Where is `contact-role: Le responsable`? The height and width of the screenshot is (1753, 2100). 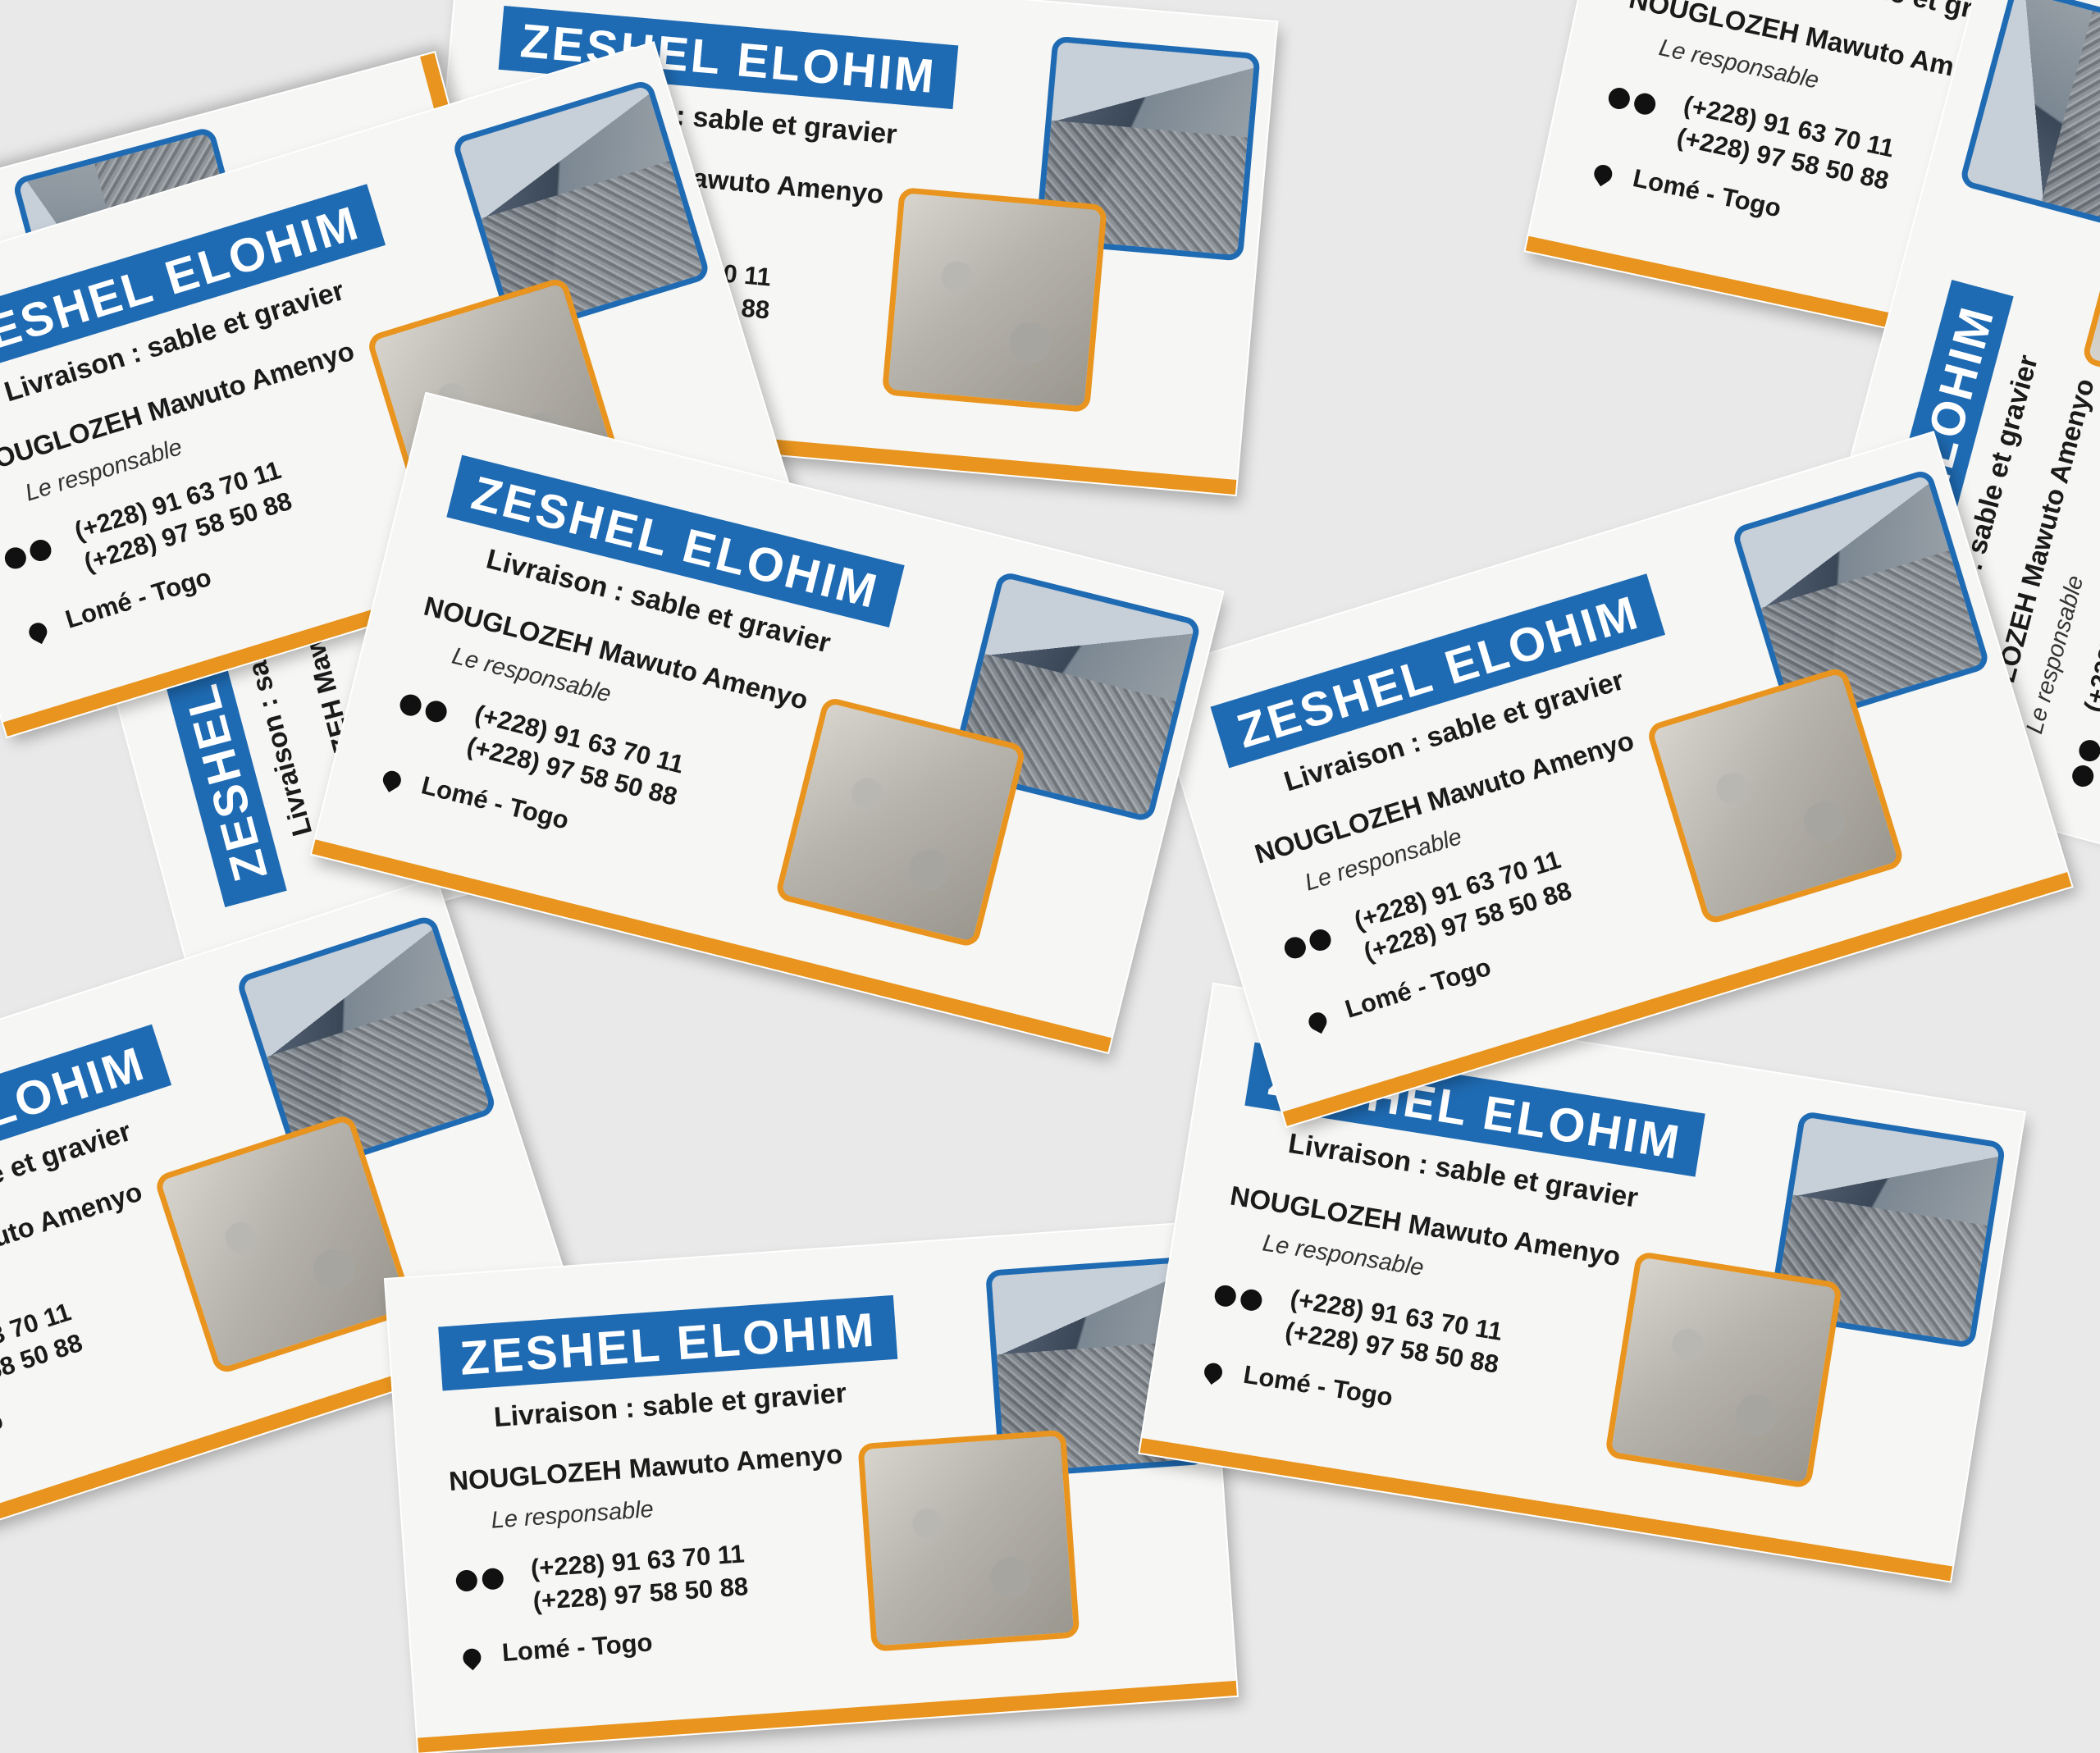 contact-role: Le responsable is located at coordinates (572, 1514).